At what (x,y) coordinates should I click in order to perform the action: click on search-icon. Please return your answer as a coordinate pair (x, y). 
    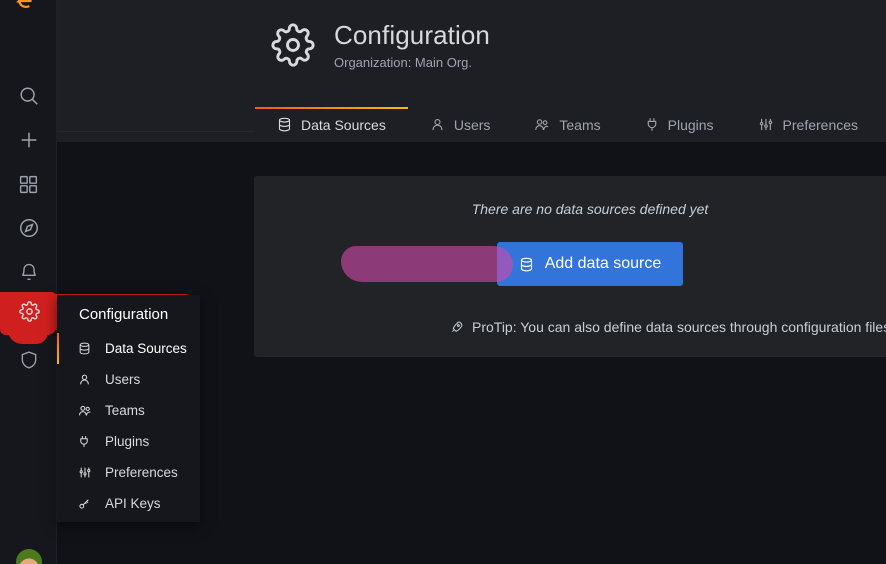
    Looking at the image, I should click on (29, 96).